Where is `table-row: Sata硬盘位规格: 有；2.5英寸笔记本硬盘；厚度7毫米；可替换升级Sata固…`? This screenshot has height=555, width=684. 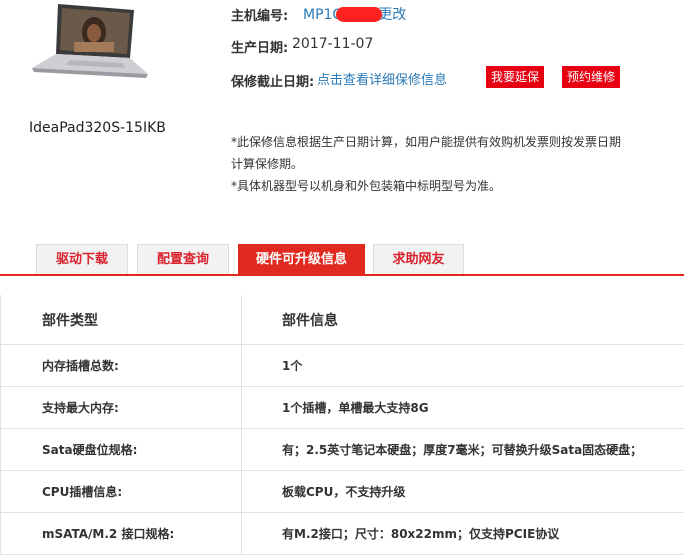 table-row: Sata硬盘位规格: 有；2.5英寸笔记本硬盘；厚度7毫米；可替换升级Sata固… is located at coordinates (342, 450).